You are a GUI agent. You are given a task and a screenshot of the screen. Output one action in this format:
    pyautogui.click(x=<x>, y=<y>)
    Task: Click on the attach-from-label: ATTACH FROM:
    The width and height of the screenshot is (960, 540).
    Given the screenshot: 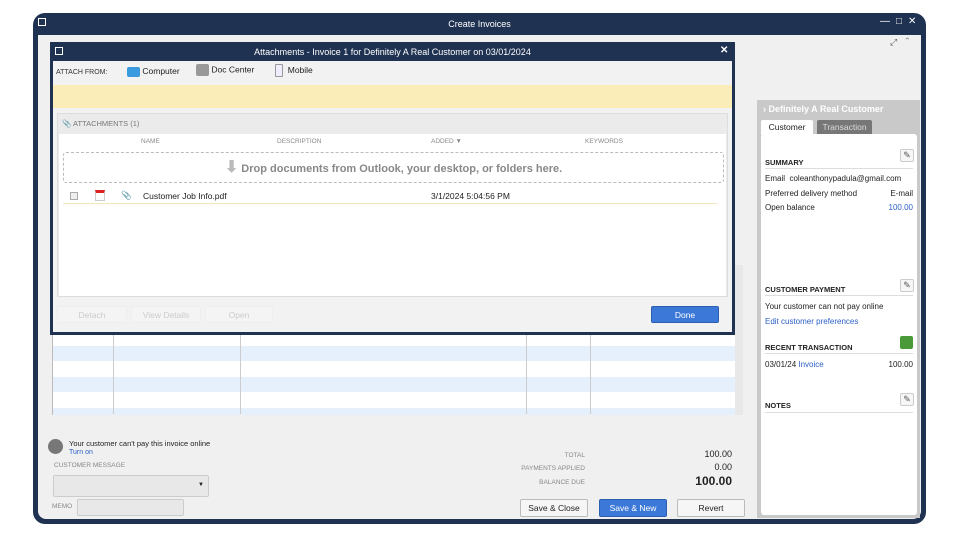 What is the action you would take?
    pyautogui.click(x=82, y=72)
    